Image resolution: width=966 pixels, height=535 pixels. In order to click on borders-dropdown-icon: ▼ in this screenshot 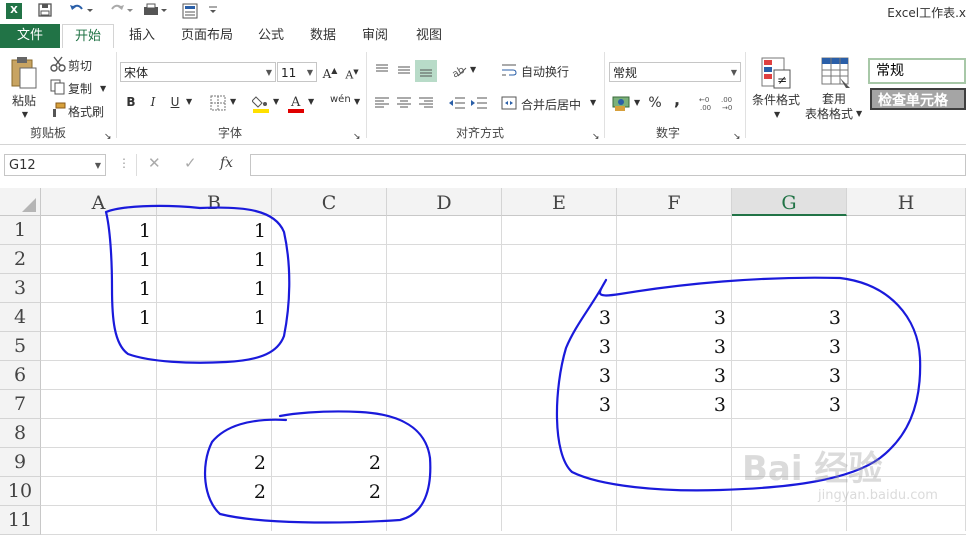, I will do `click(233, 102)`.